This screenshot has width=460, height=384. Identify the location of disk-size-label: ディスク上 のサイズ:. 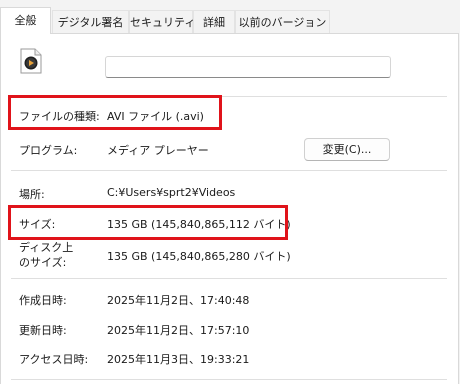
(46, 255).